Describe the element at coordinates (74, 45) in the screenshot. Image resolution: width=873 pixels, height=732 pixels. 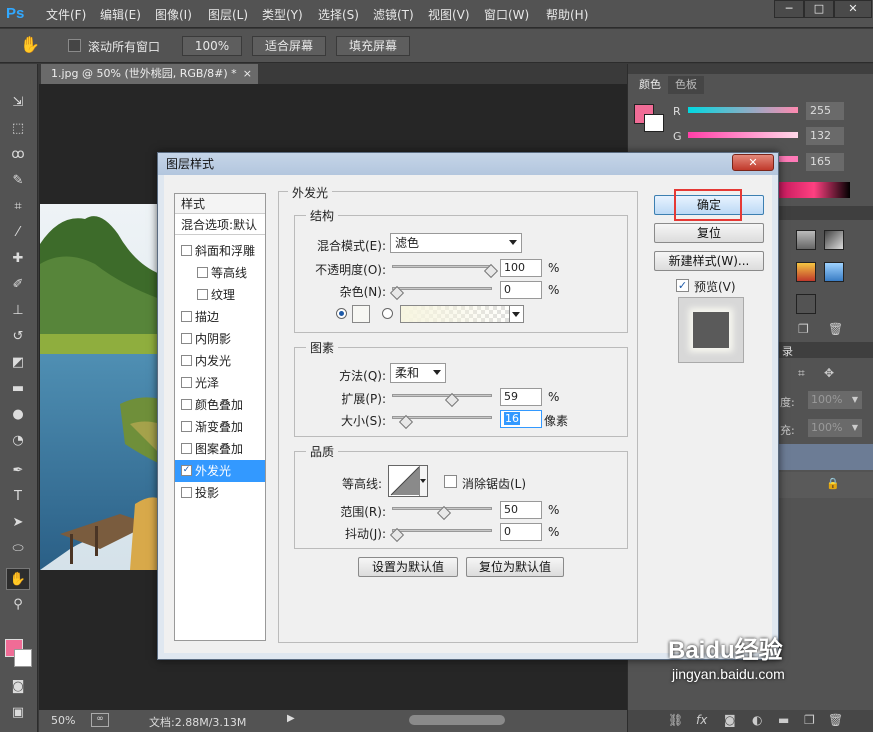
I see `scroll-all-checkbox` at that location.